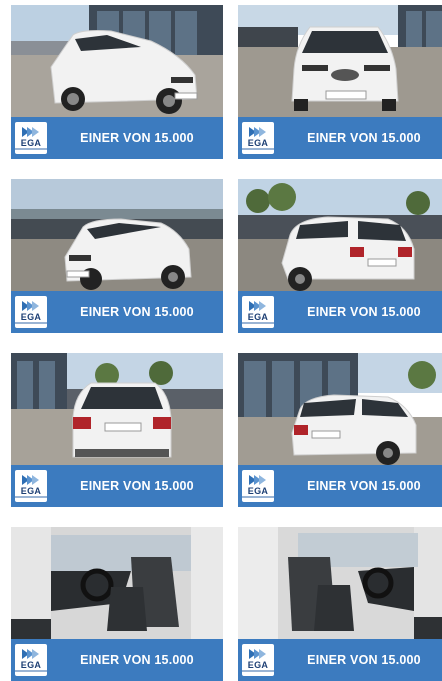  Describe the element at coordinates (117, 409) in the screenshot. I see `car-photo-rear` at that location.